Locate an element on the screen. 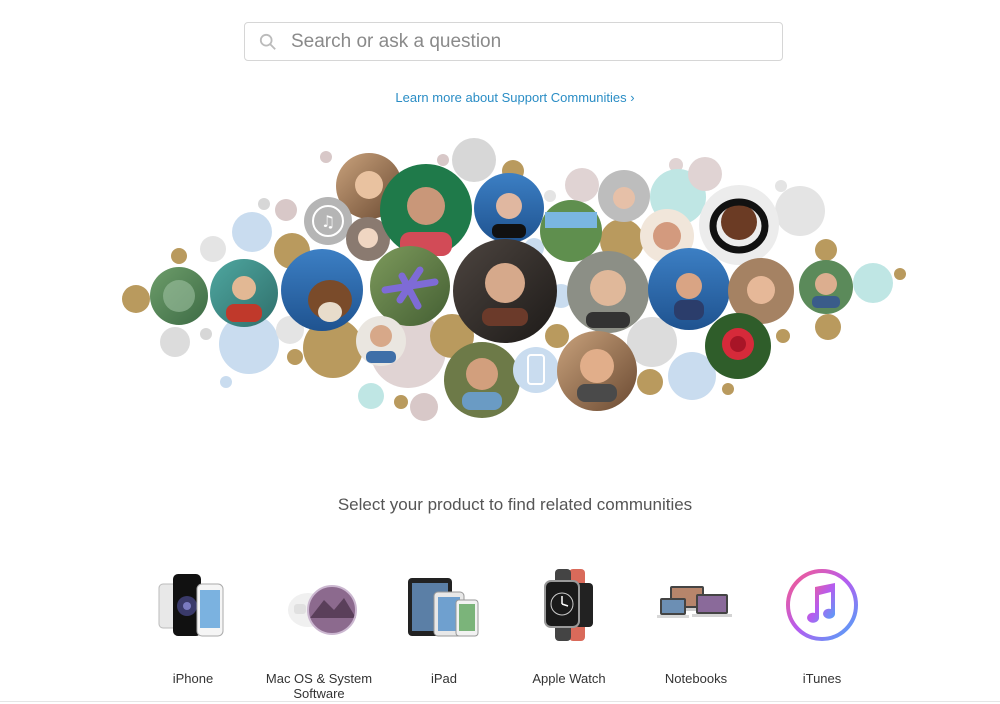  apple-watch-image is located at coordinates (569, 605).